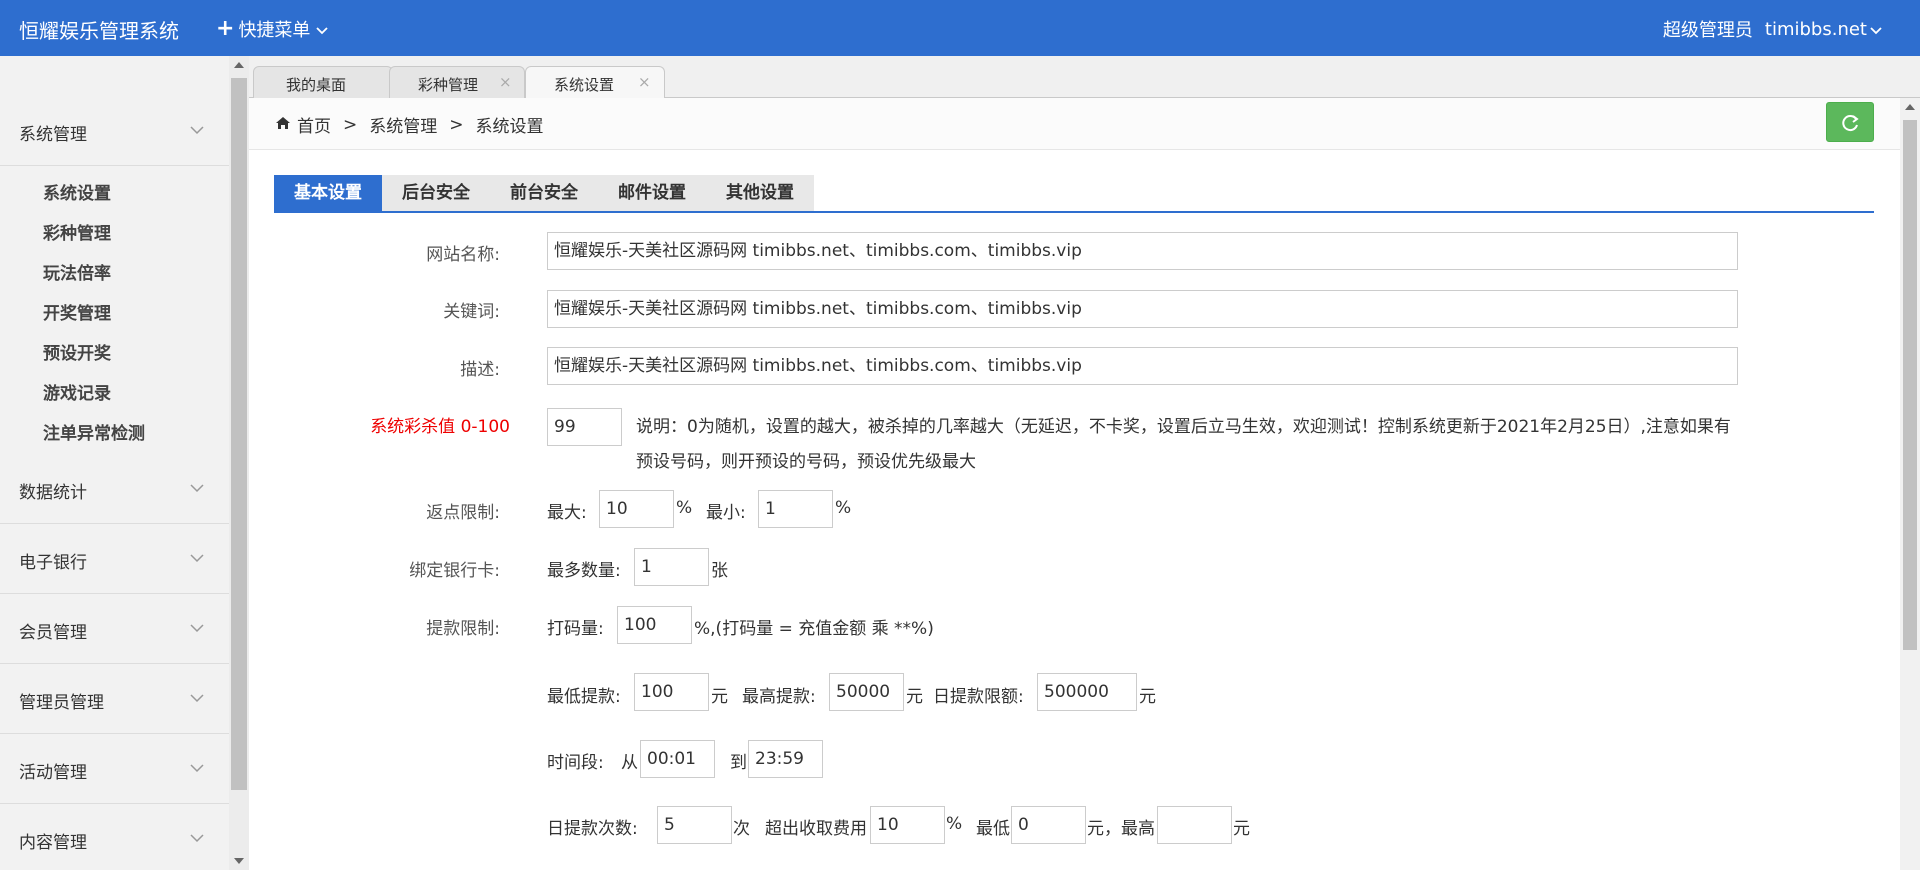 The width and height of the screenshot is (1920, 870). What do you see at coordinates (283, 125) in the screenshot?
I see `home-icon` at bounding box center [283, 125].